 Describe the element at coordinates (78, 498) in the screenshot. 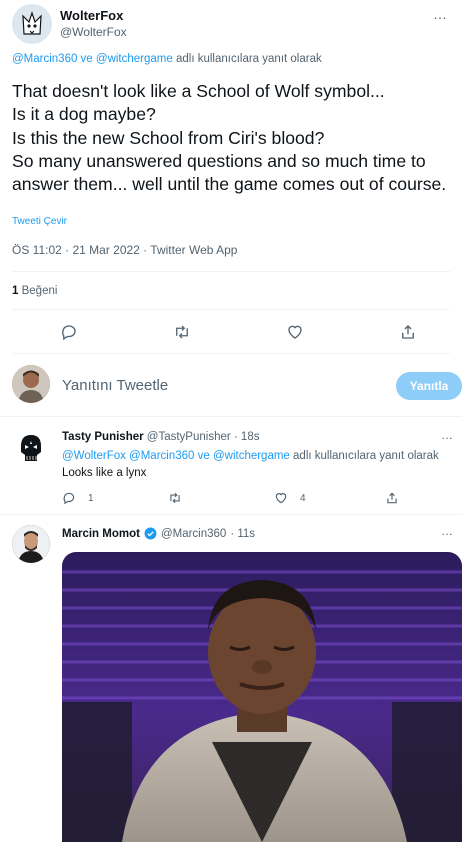

I see `reply-count-button: 1` at that location.